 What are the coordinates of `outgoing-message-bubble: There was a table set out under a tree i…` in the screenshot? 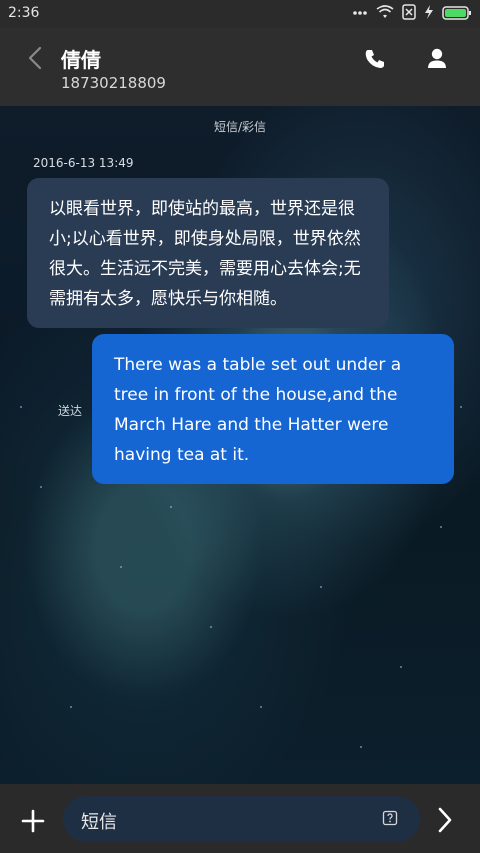 It's located at (273, 409).